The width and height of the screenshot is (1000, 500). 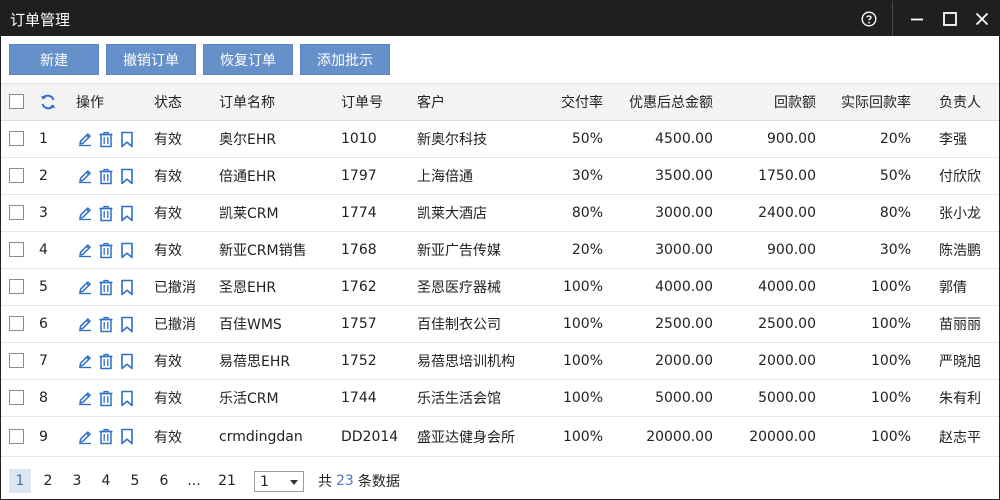 What do you see at coordinates (248, 59) in the screenshot?
I see `restore-order-button: 恢复订单` at bounding box center [248, 59].